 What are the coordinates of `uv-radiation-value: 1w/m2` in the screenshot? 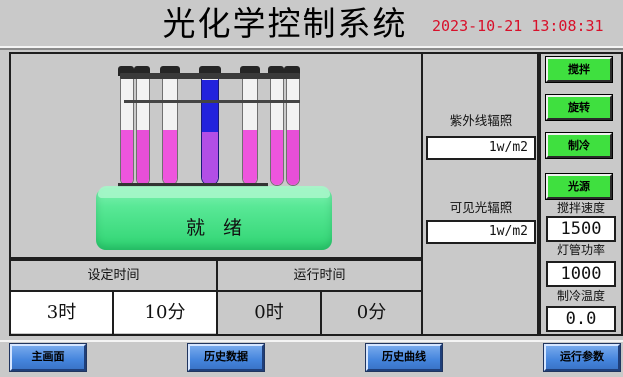 It's located at (481, 148).